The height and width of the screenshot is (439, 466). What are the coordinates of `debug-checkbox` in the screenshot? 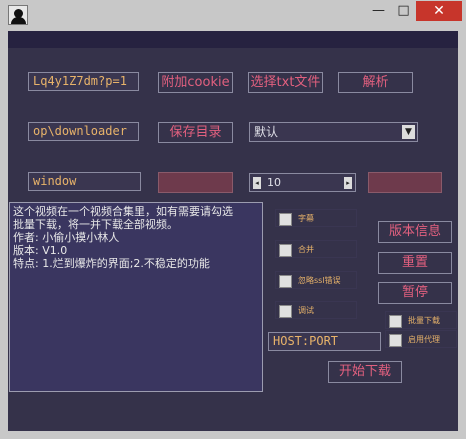 It's located at (285, 311).